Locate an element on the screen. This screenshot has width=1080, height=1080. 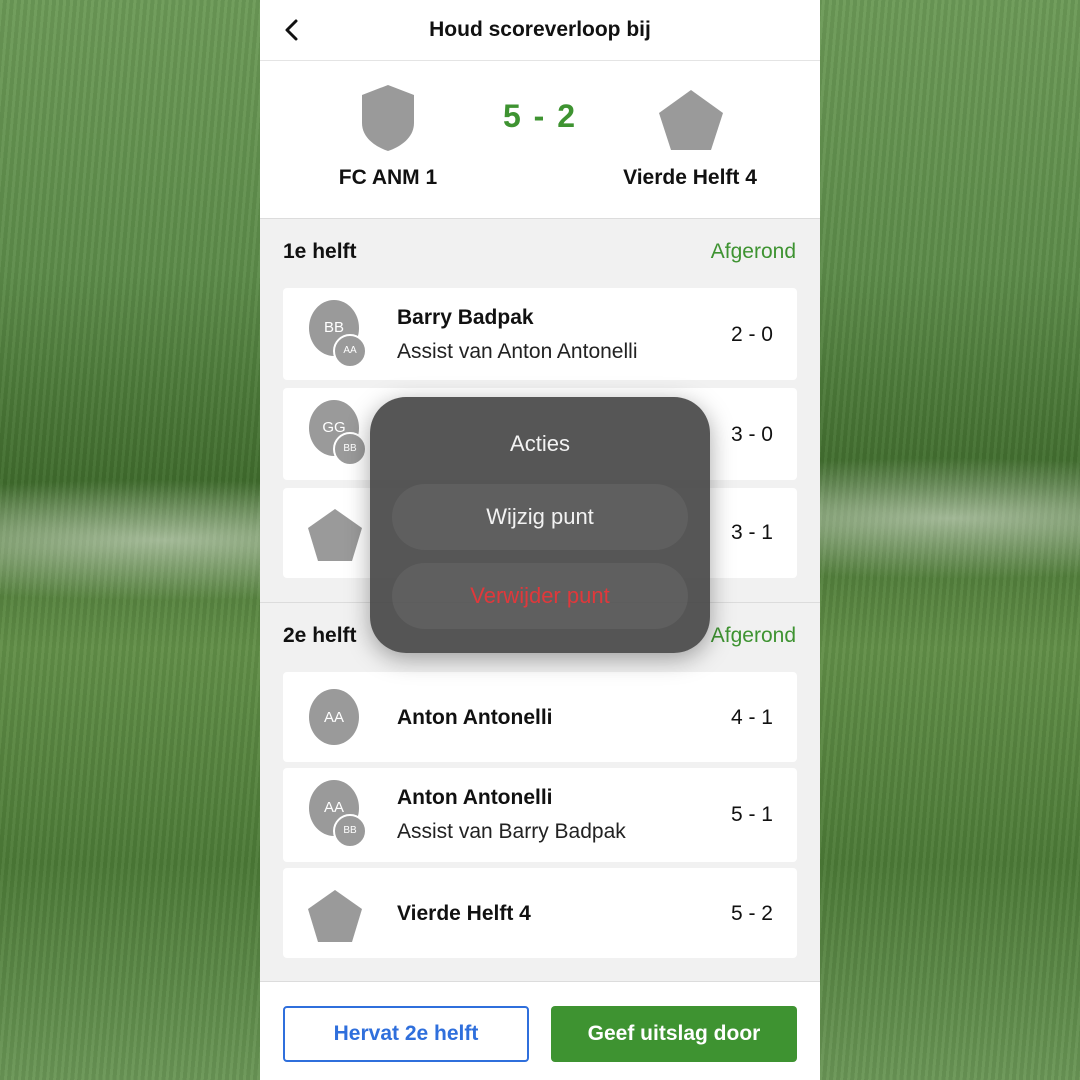
match-score: 5 - 2 is located at coordinates (540, 116).